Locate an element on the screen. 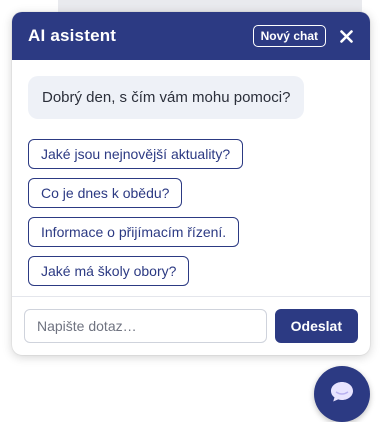 Image resolution: width=383 pixels, height=422 pixels. chat-title: AI asistent is located at coordinates (72, 35).